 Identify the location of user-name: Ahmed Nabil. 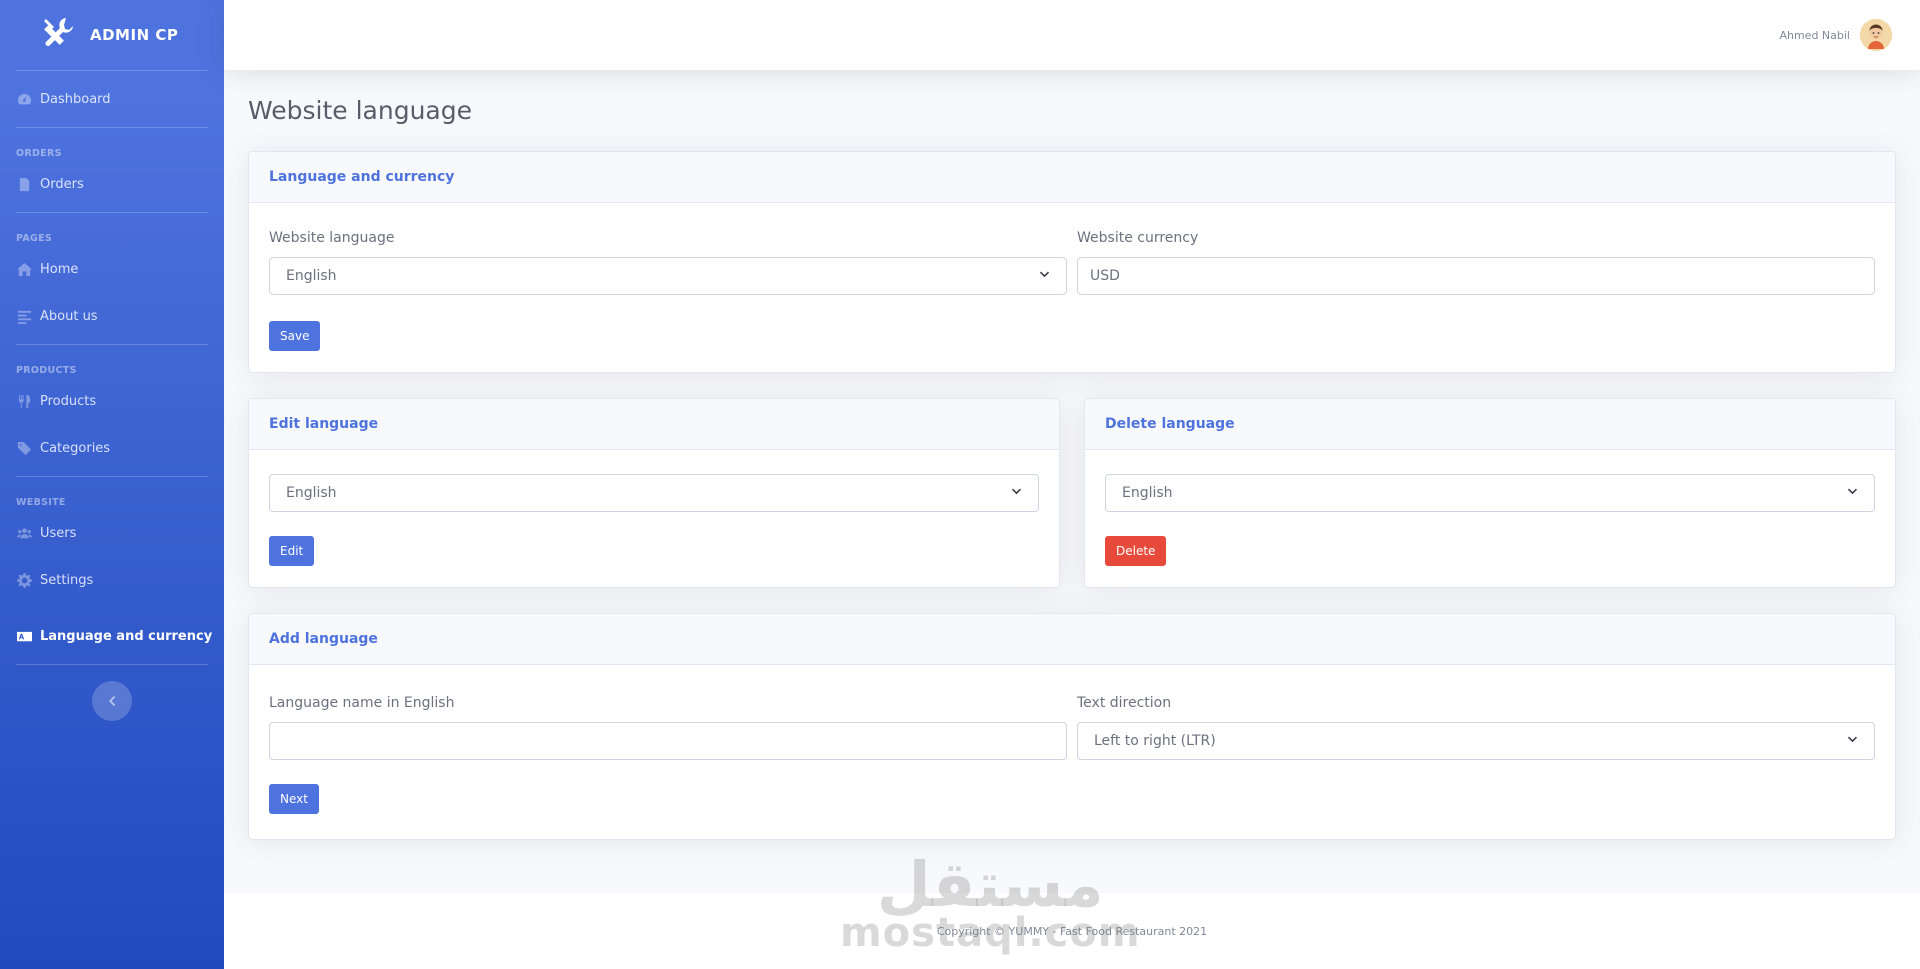
(1814, 35).